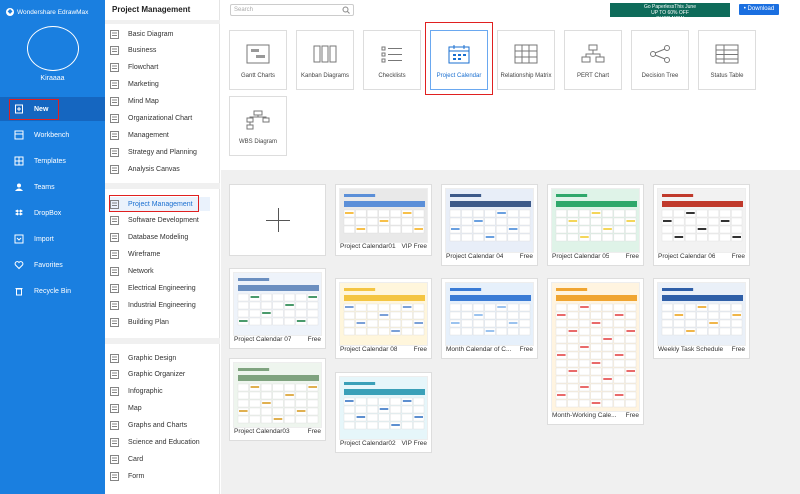  What do you see at coordinates (52, 187) in the screenshot?
I see `nav-teams: Teams` at bounding box center [52, 187].